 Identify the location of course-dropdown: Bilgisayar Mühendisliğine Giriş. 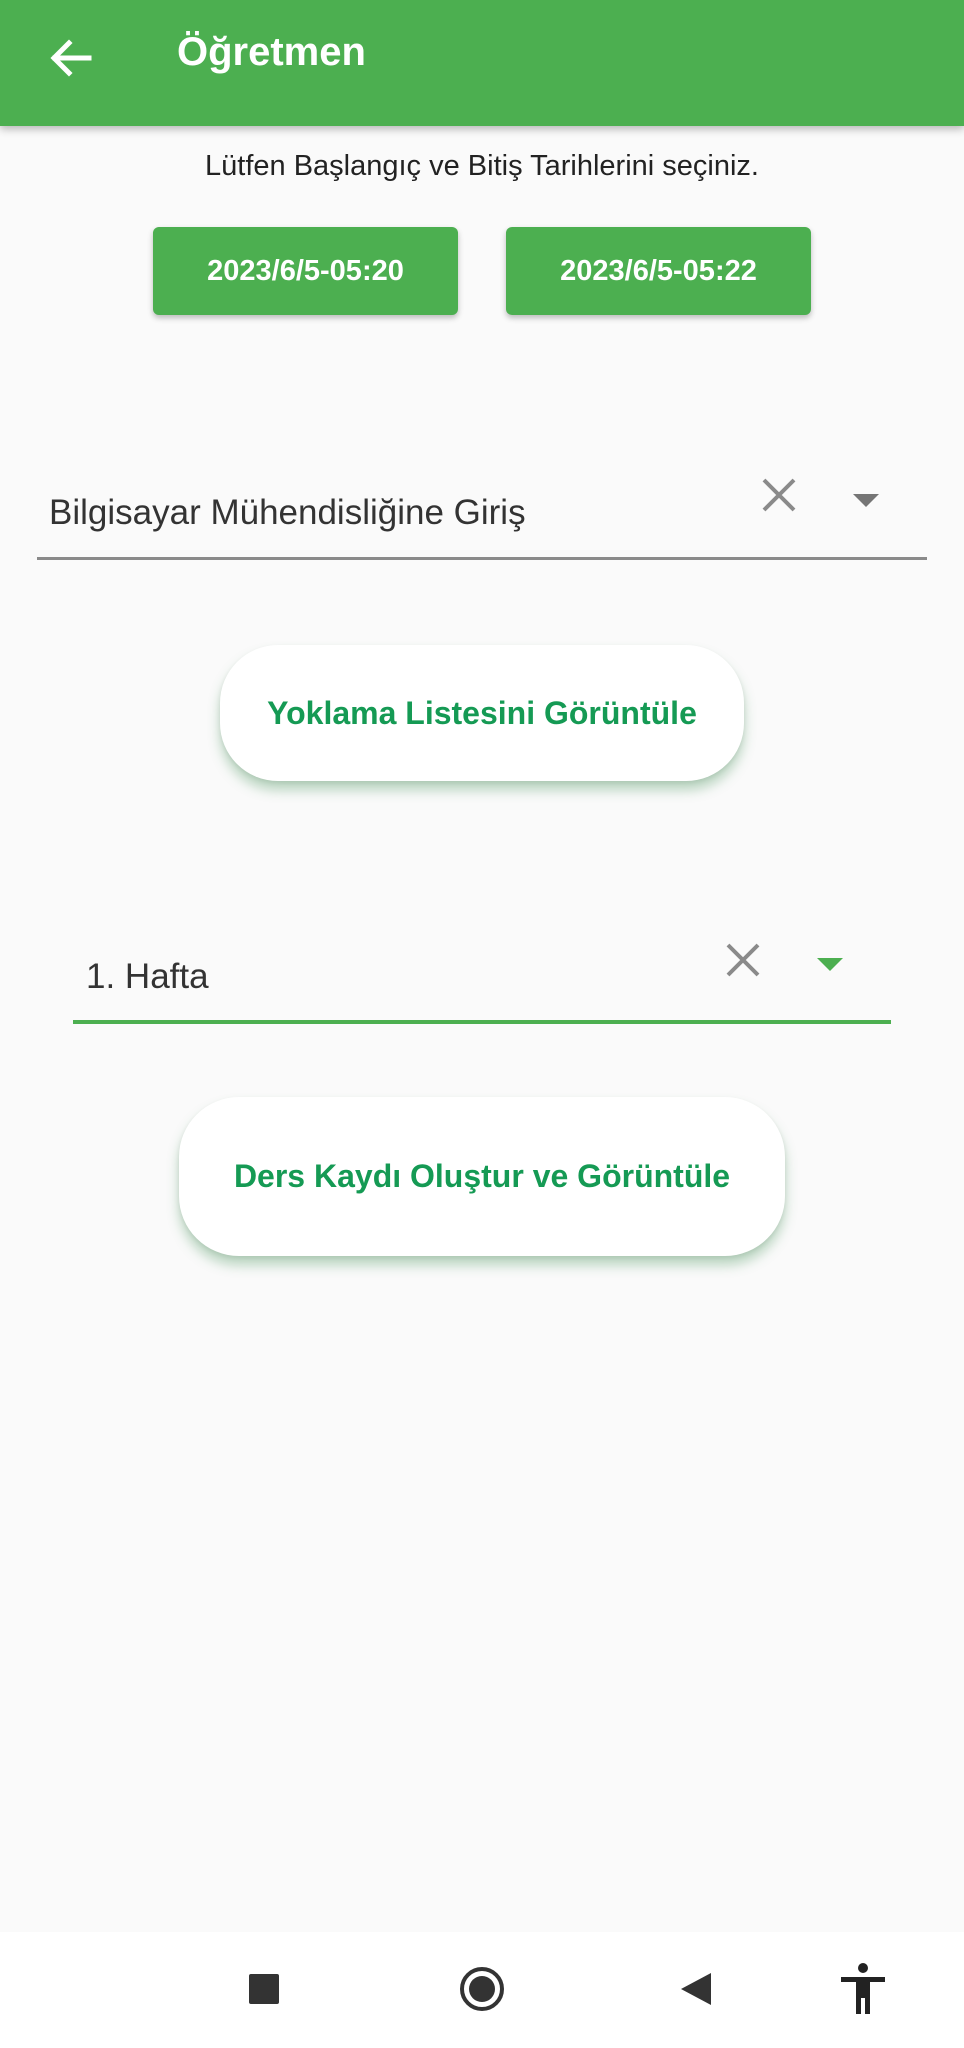
(482, 507).